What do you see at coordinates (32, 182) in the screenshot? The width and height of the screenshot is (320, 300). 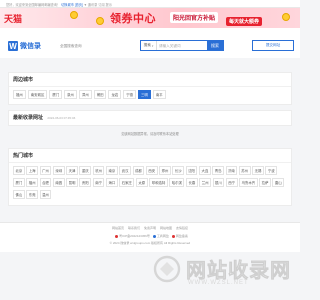 I see `hot-city-chip: 福州` at bounding box center [32, 182].